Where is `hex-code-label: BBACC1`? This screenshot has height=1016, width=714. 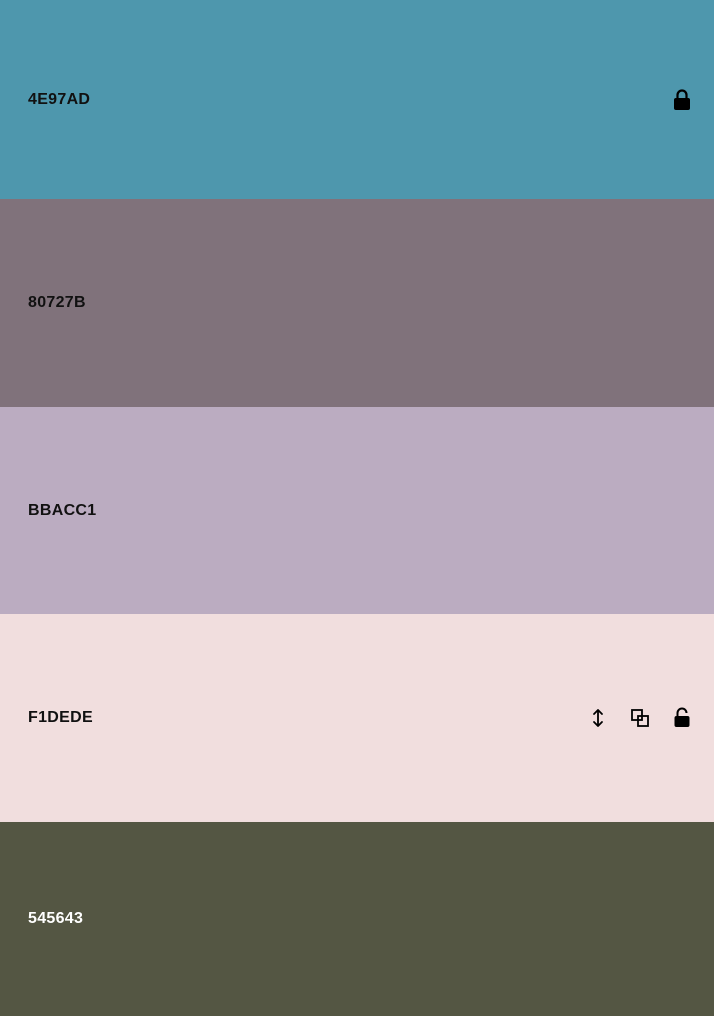 hex-code-label: BBACC1 is located at coordinates (62, 511).